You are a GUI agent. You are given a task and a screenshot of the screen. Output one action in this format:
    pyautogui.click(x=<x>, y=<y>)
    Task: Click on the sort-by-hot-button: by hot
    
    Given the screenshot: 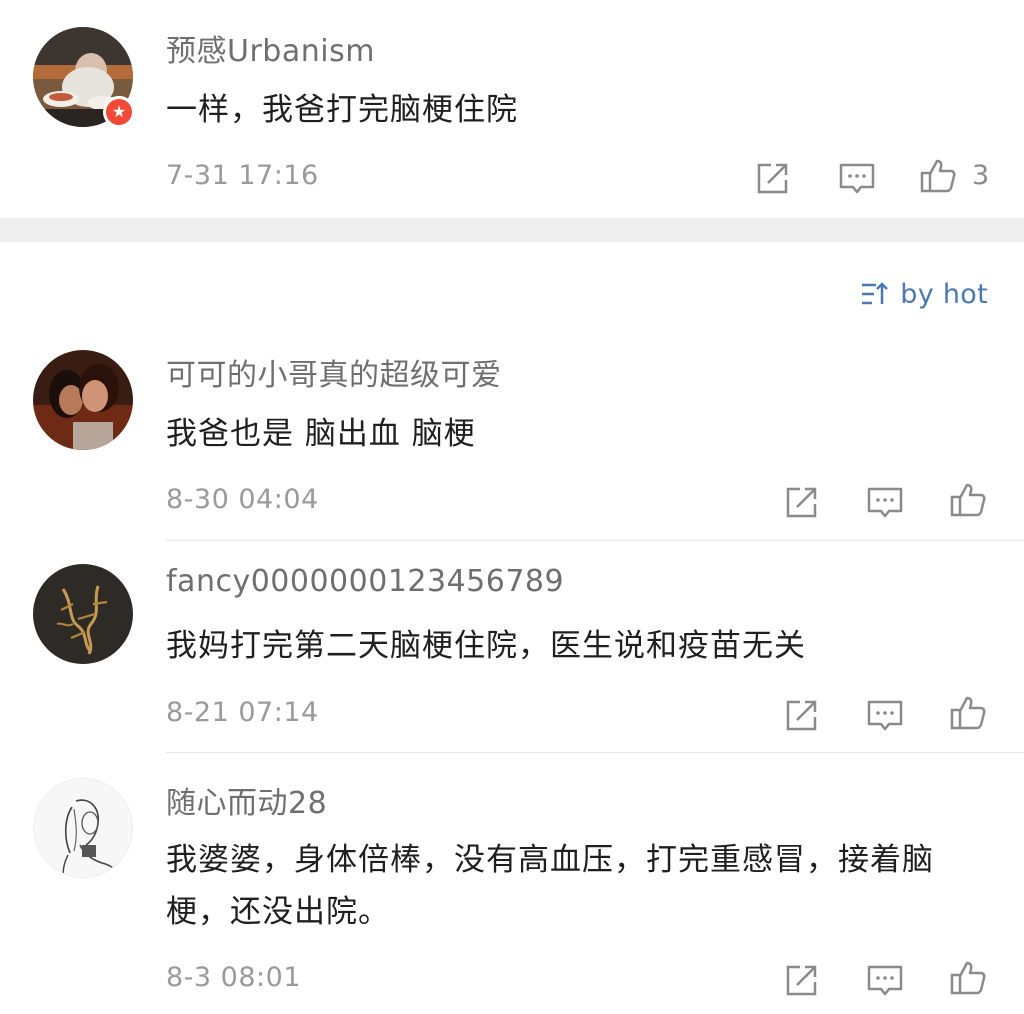 What is the action you would take?
    pyautogui.click(x=924, y=294)
    